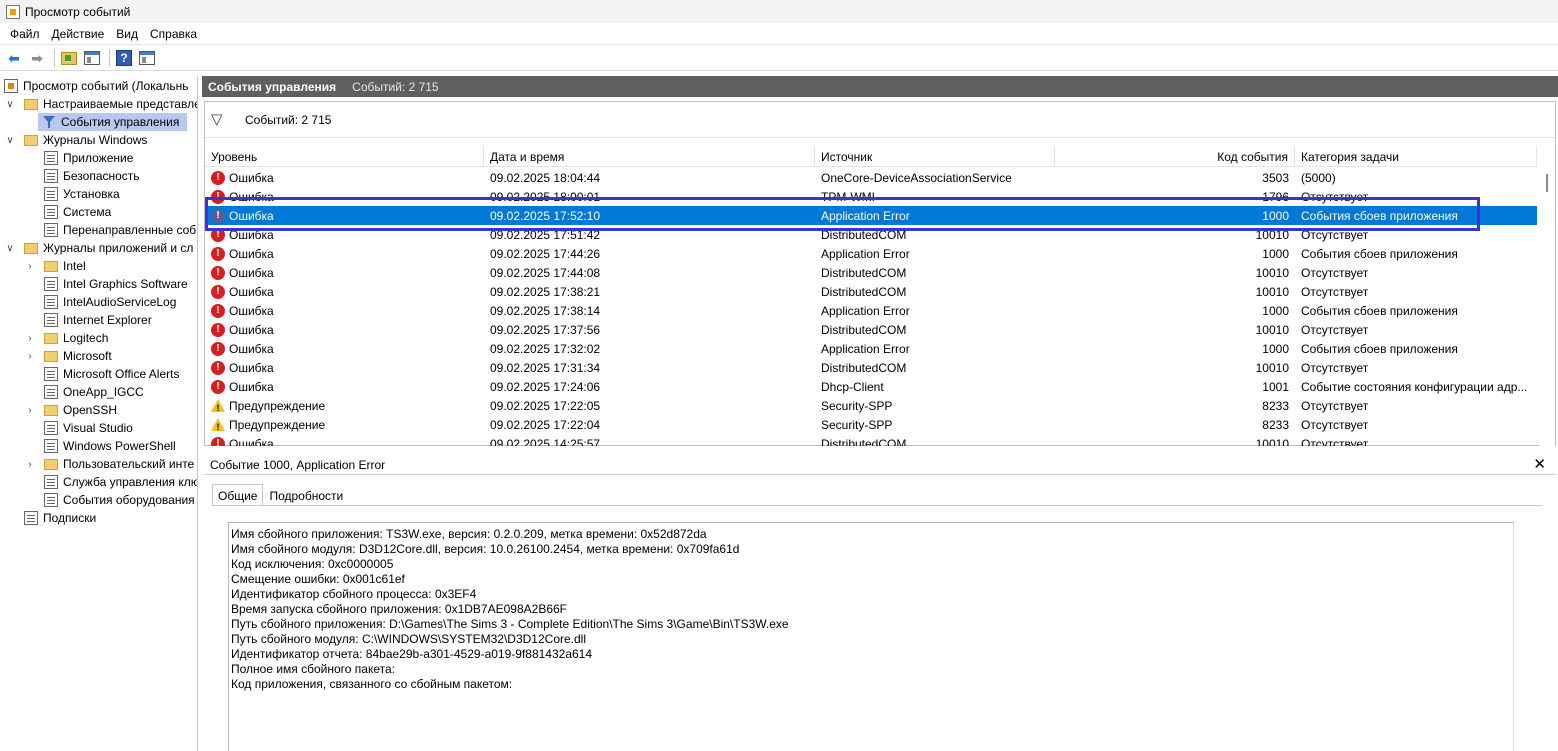 This screenshot has height=751, width=1558. What do you see at coordinates (127, 34) in the screenshot?
I see `menu-view: Вид` at bounding box center [127, 34].